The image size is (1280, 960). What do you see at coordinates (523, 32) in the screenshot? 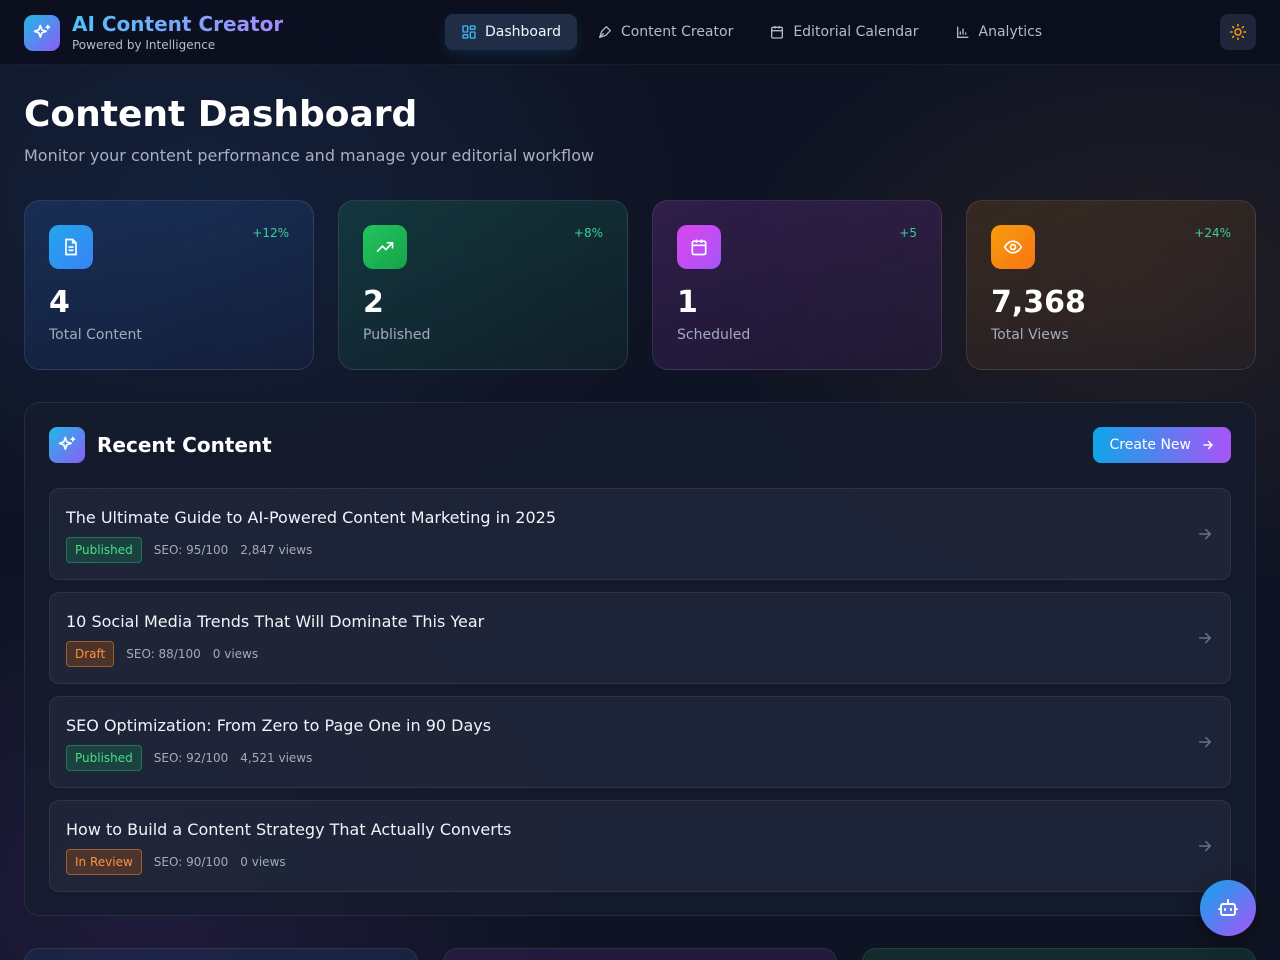
I see `nav-label: Dashboard` at bounding box center [523, 32].